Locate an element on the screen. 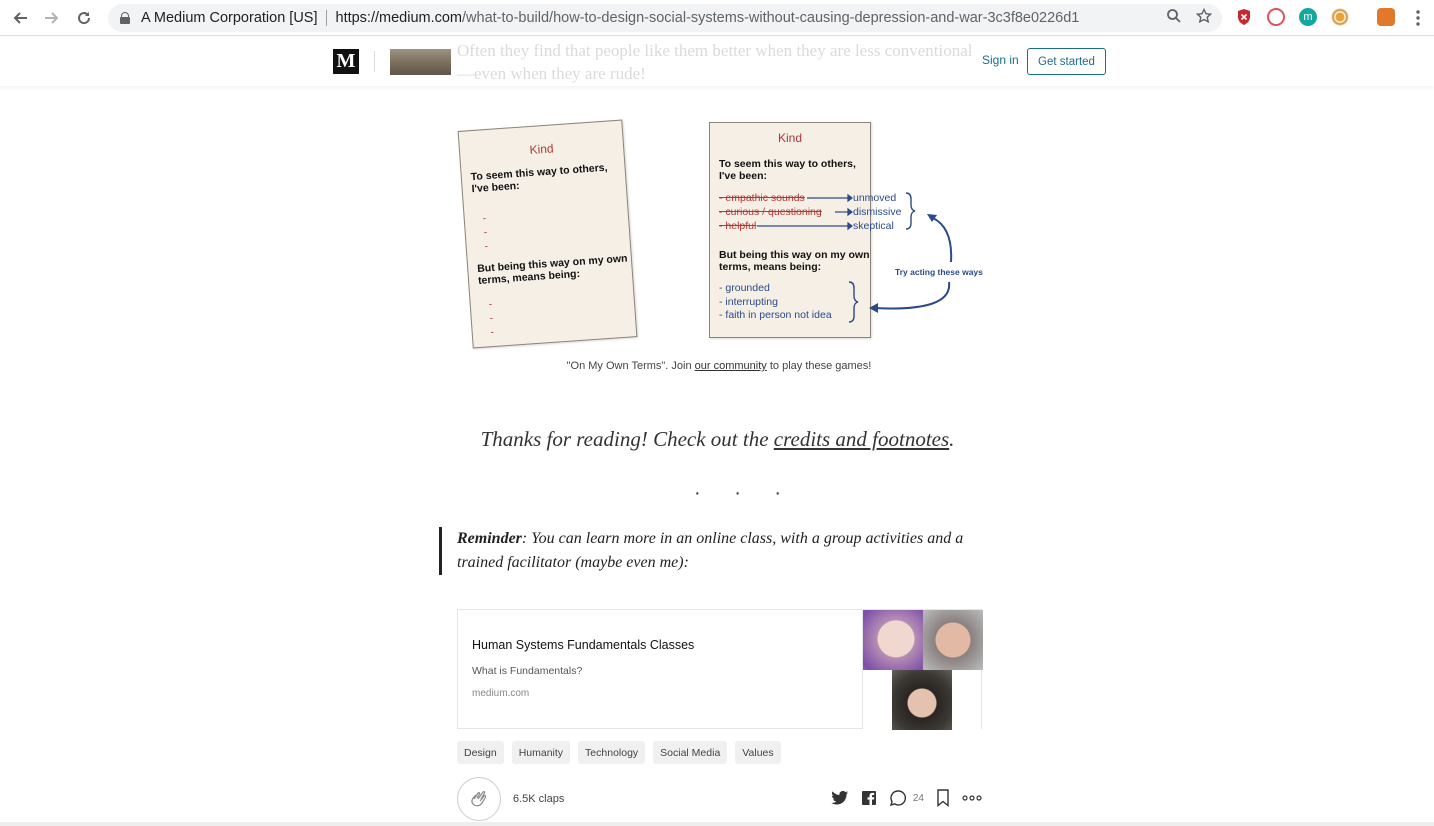  embed-subtitle: What is Fundamentals? is located at coordinates (527, 671).